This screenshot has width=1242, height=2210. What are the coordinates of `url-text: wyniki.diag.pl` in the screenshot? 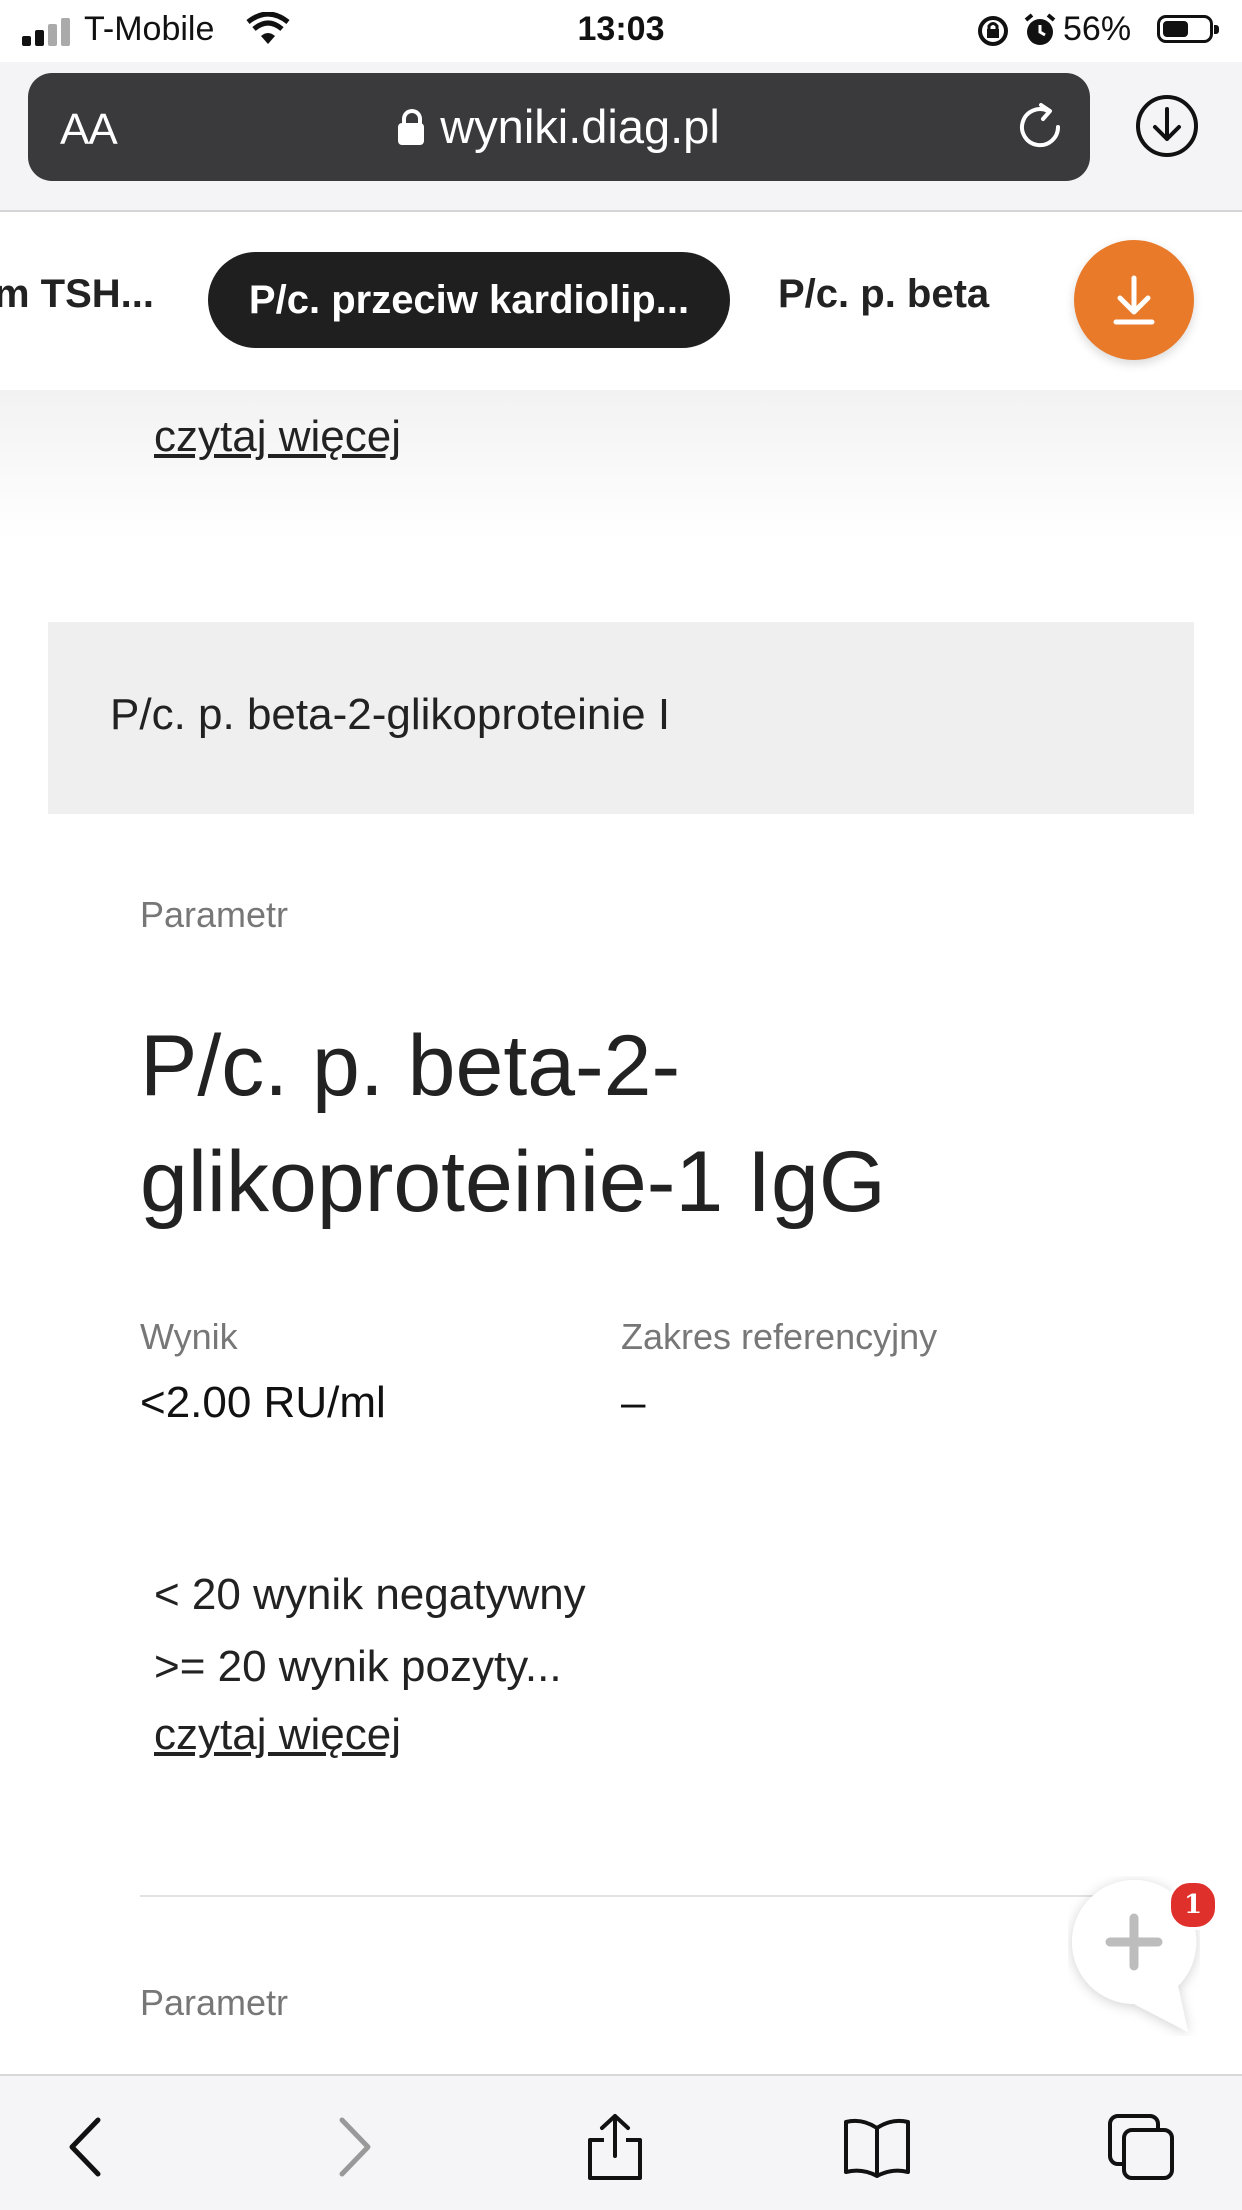 It's located at (580, 126).